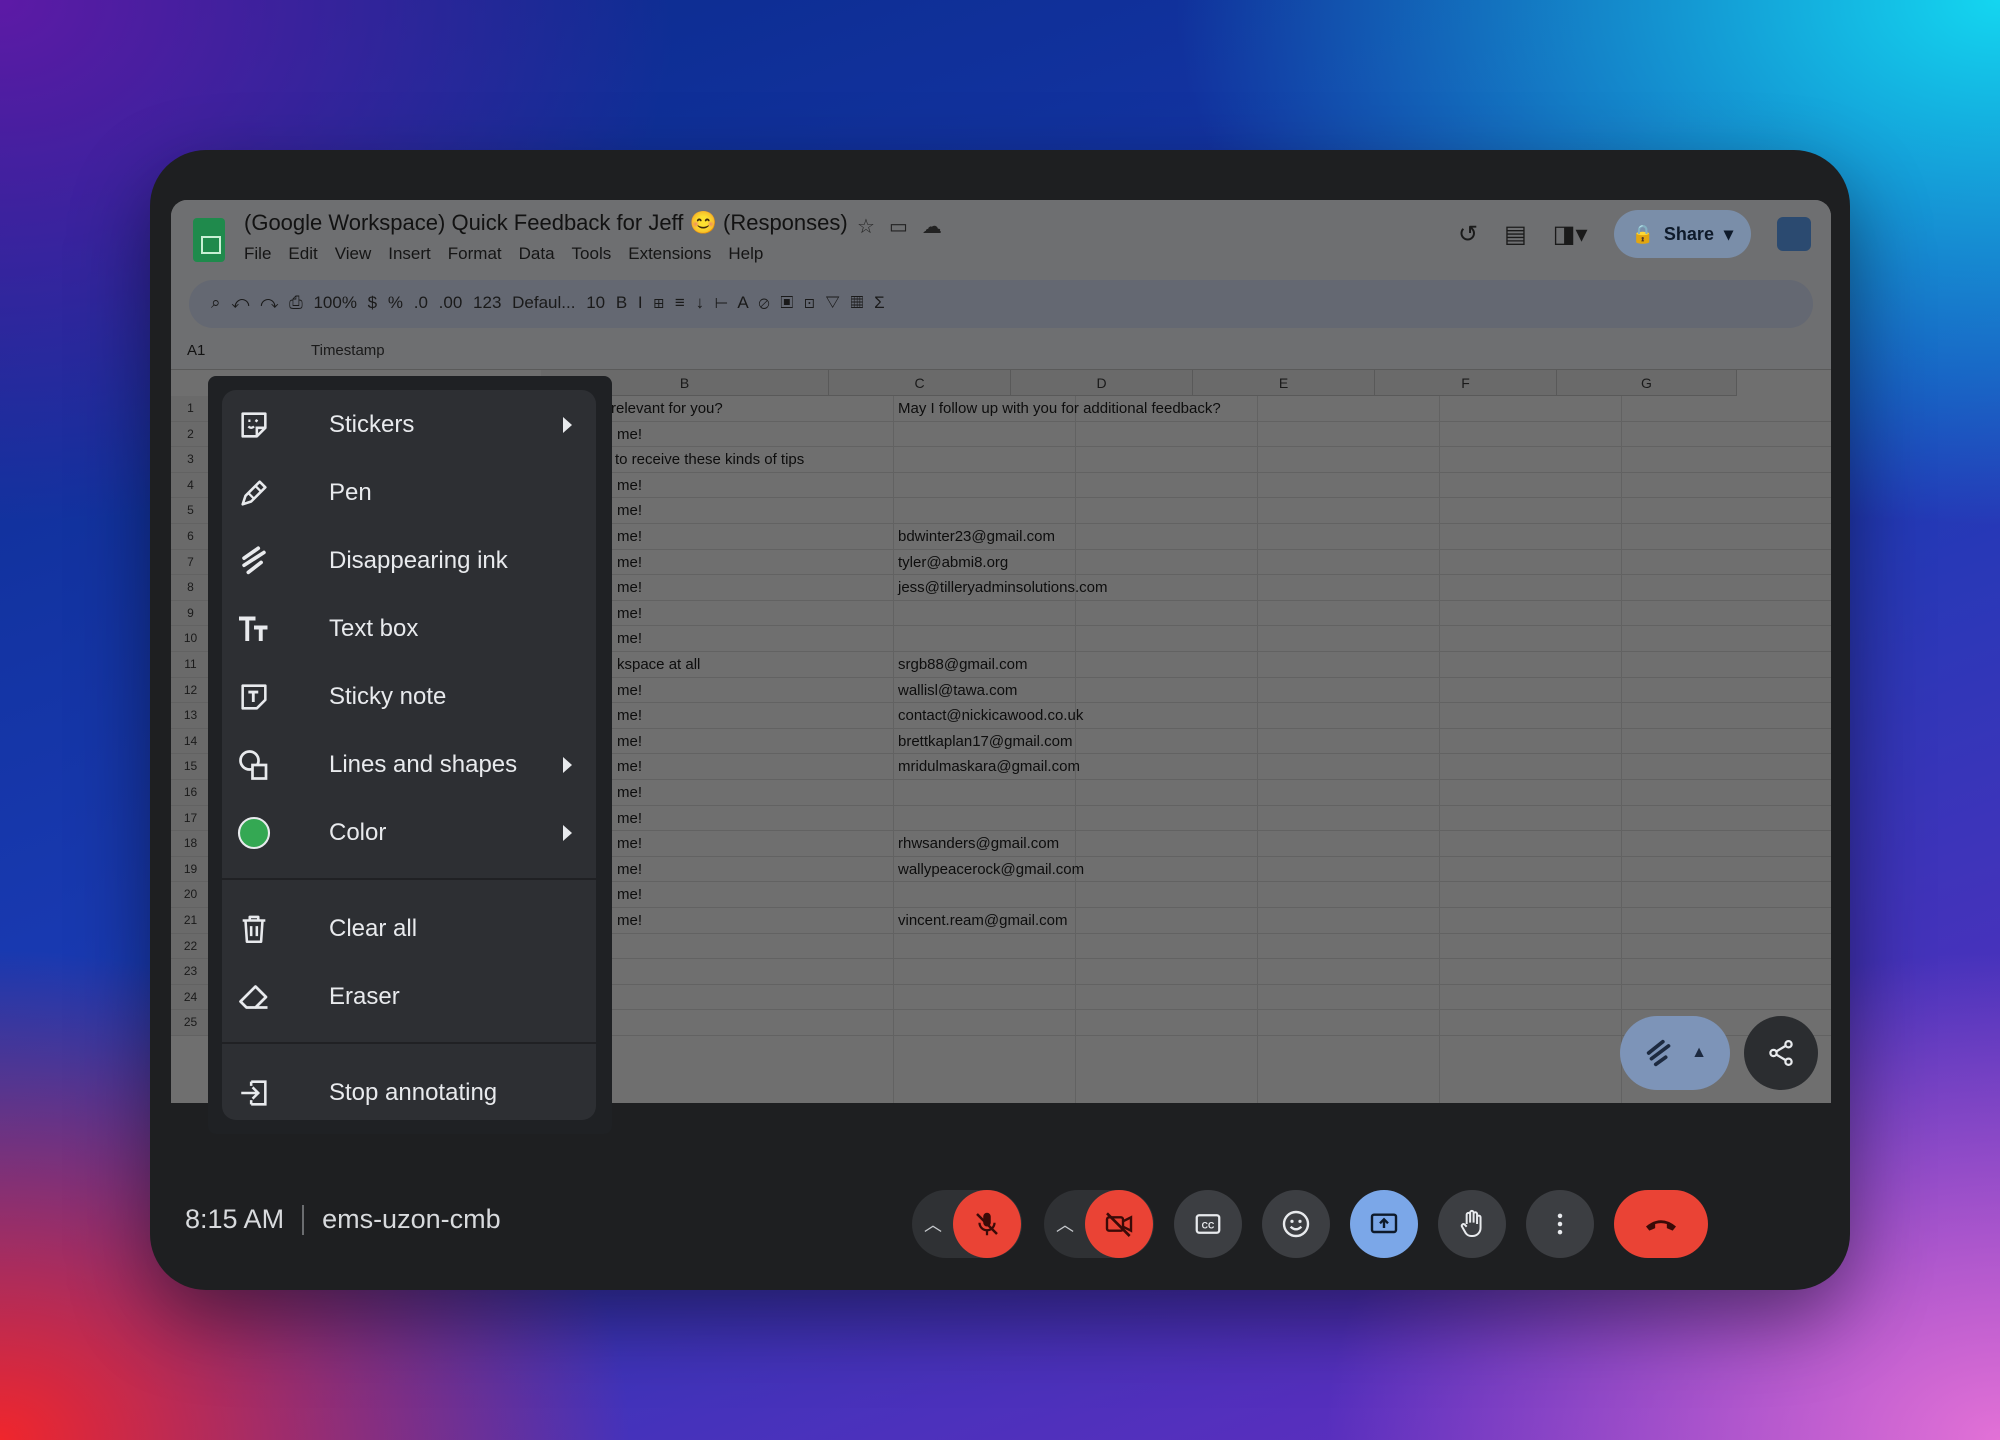 This screenshot has height=1440, width=2000. What do you see at coordinates (350, 492) in the screenshot?
I see `menu-item-label: Pen` at bounding box center [350, 492].